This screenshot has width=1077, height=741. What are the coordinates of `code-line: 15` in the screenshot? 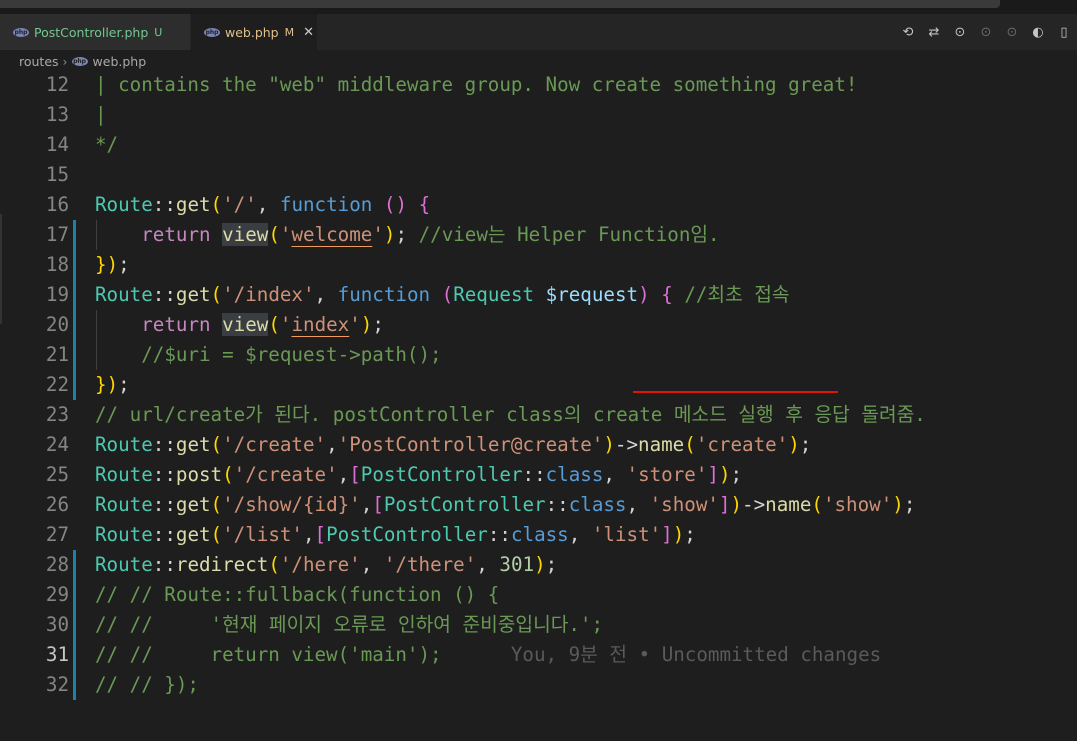 It's located at (538, 175).